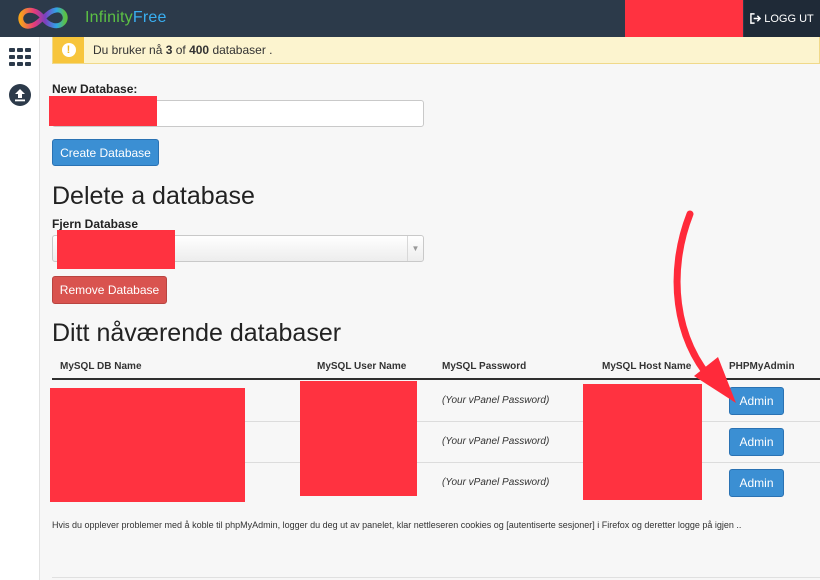 The height and width of the screenshot is (580, 820). Describe the element at coordinates (95, 89) in the screenshot. I see `new-database-label: New Database:` at that location.